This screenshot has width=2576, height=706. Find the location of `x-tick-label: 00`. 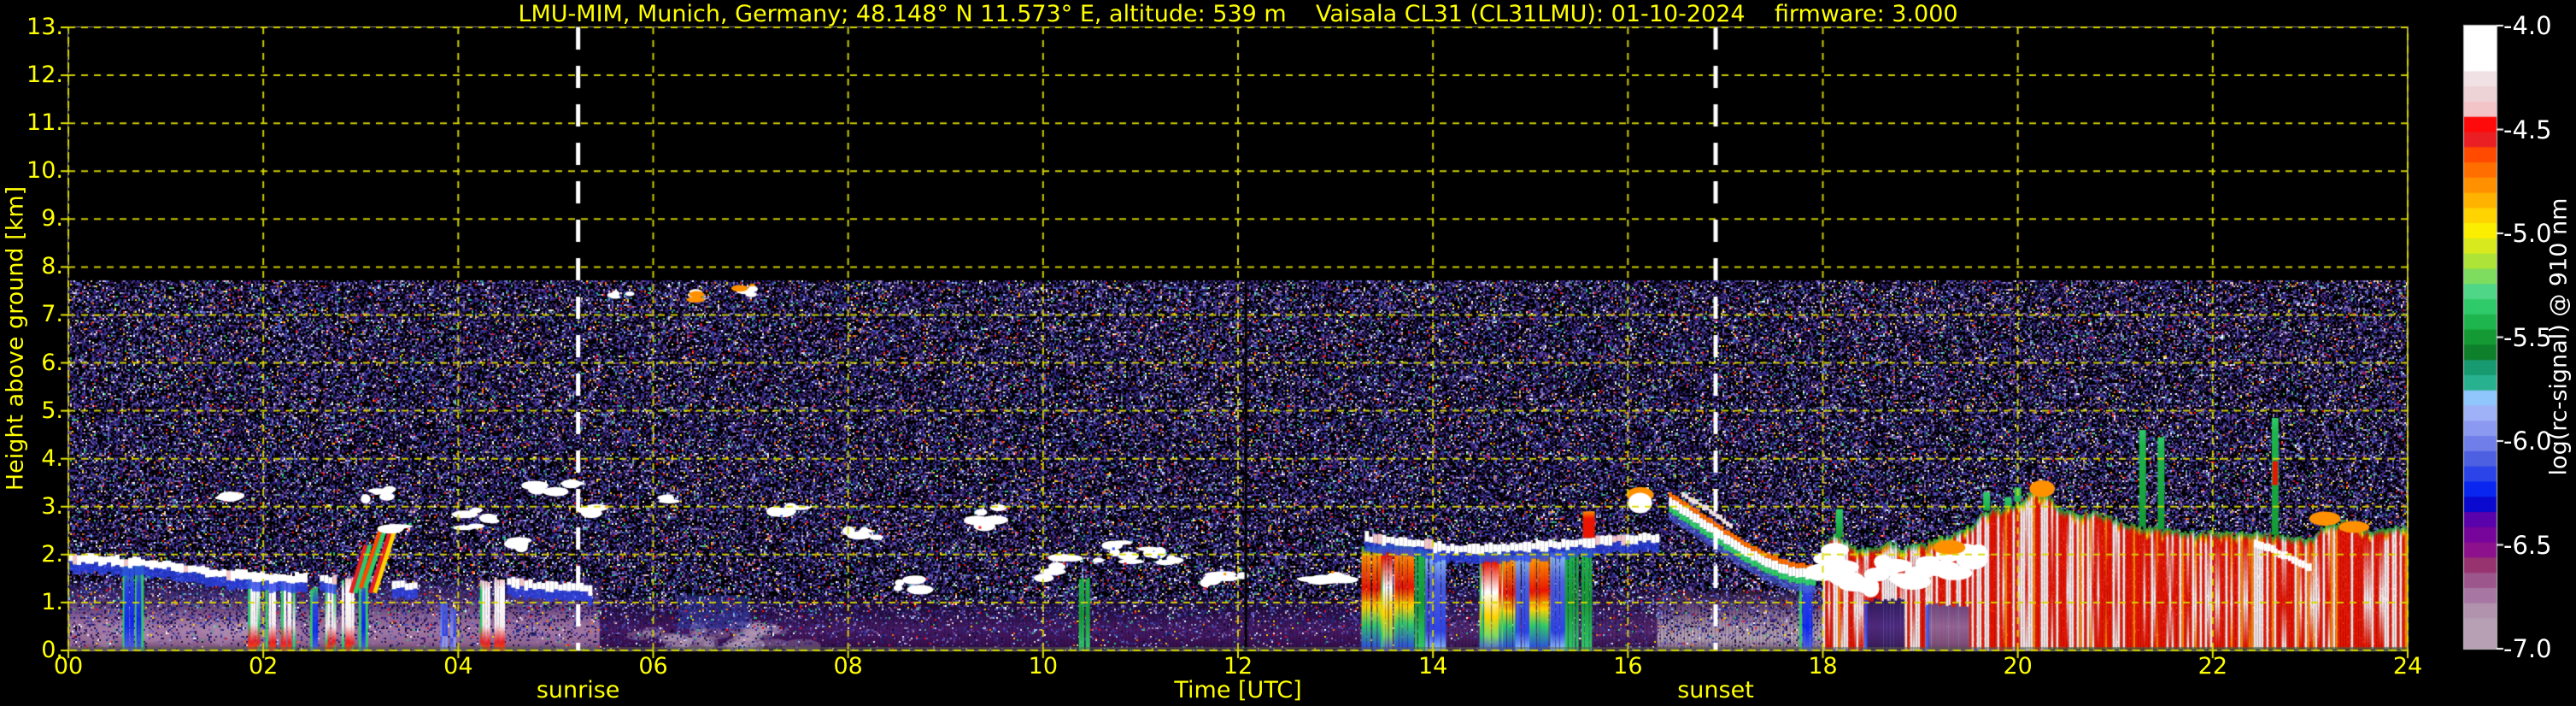

x-tick-label: 00 is located at coordinates (68, 666).